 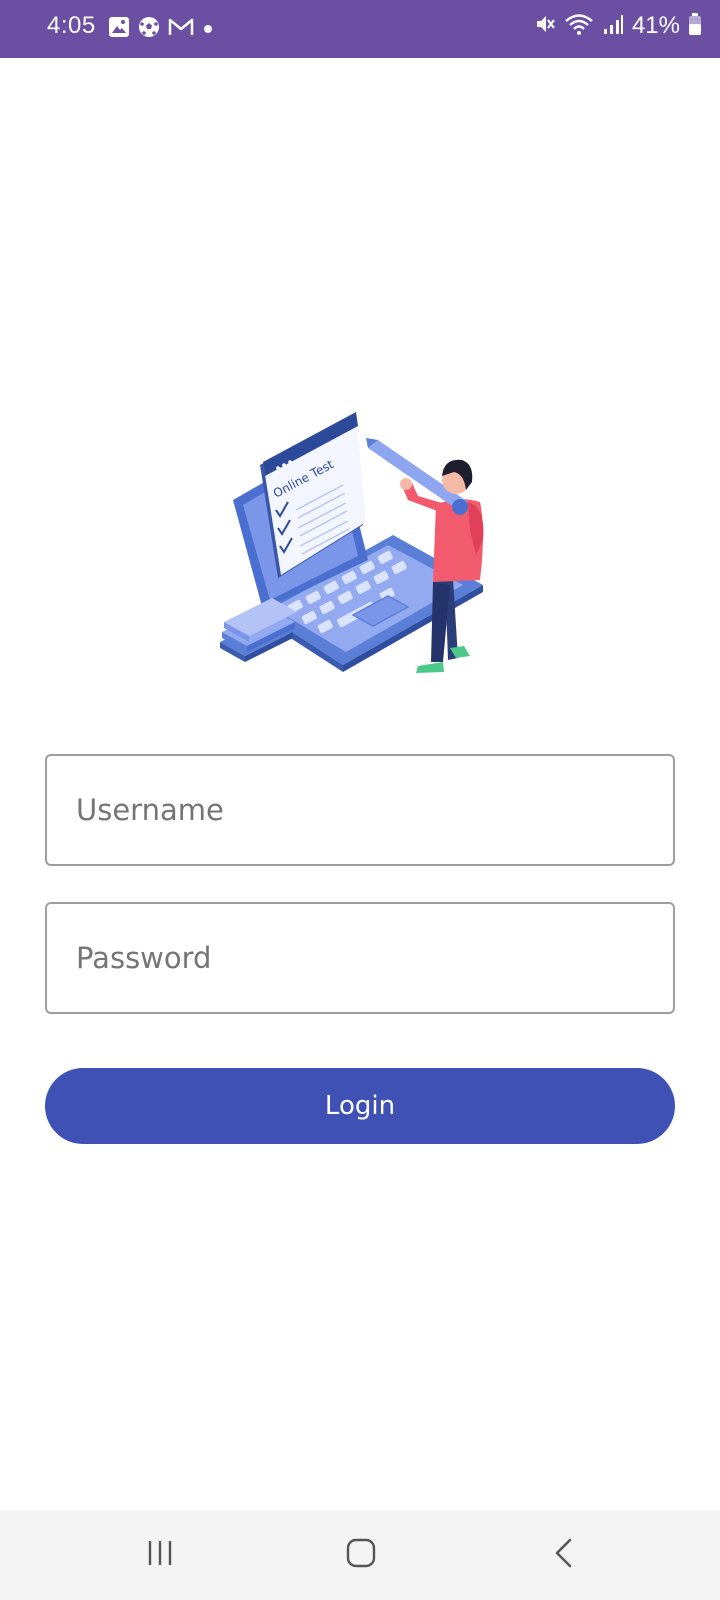 What do you see at coordinates (119, 29) in the screenshot?
I see `gallery-icon` at bounding box center [119, 29].